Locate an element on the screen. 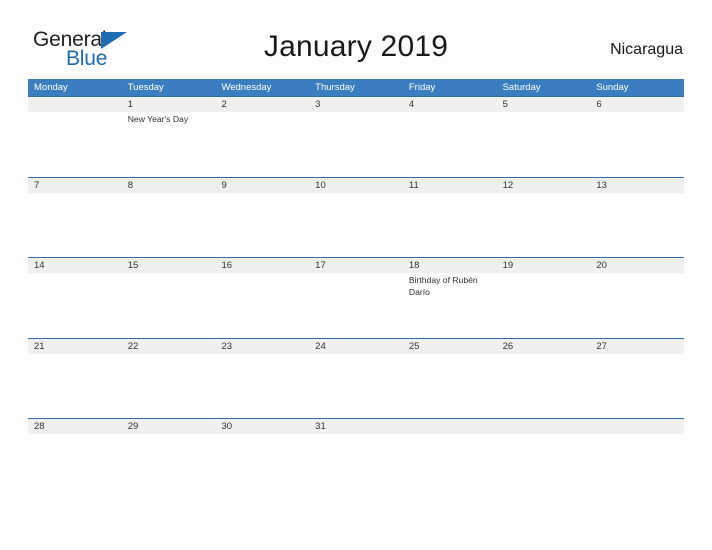 This screenshot has height=550, width=712. day-number: 13 is located at coordinates (637, 185).